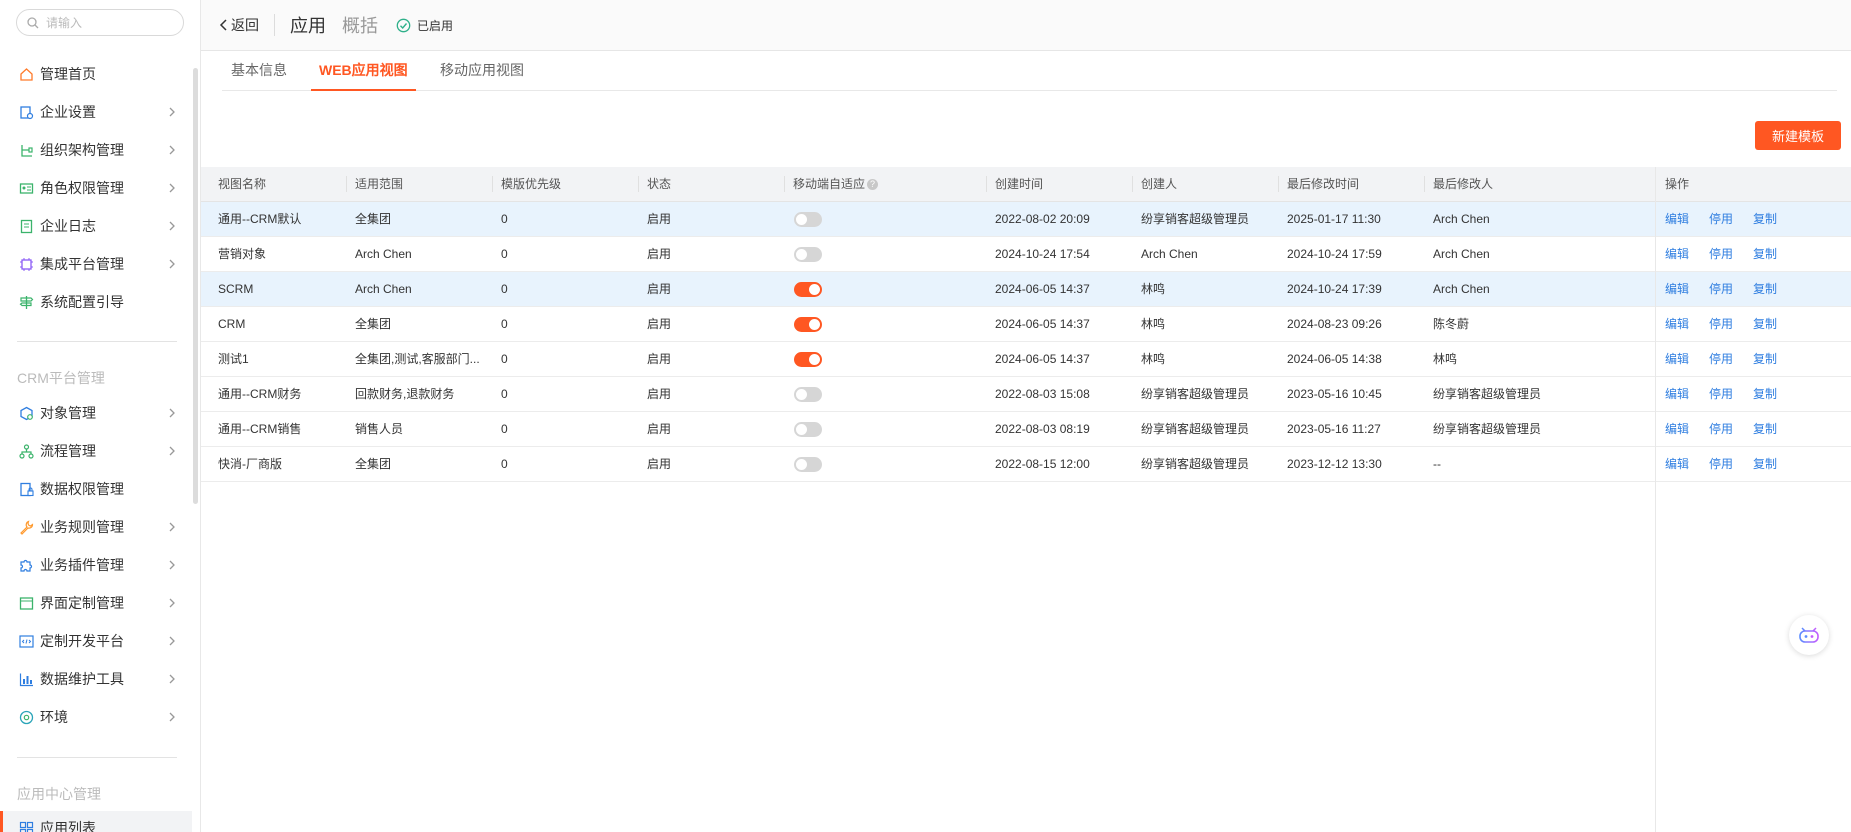  Describe the element at coordinates (96, 74) in the screenshot. I see `sidebar-item-home: 管理首页` at that location.